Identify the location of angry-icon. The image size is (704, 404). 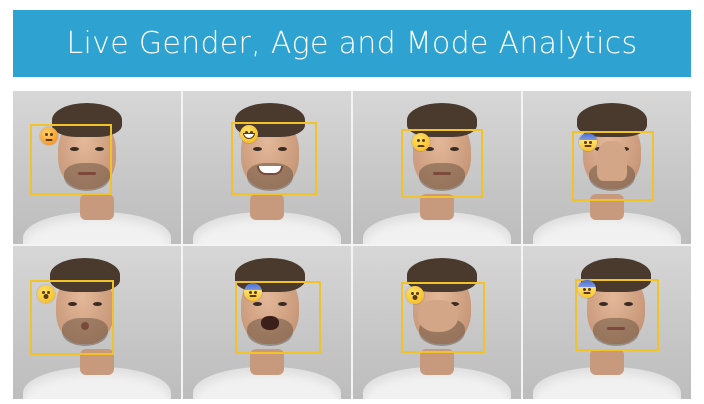
(49, 136).